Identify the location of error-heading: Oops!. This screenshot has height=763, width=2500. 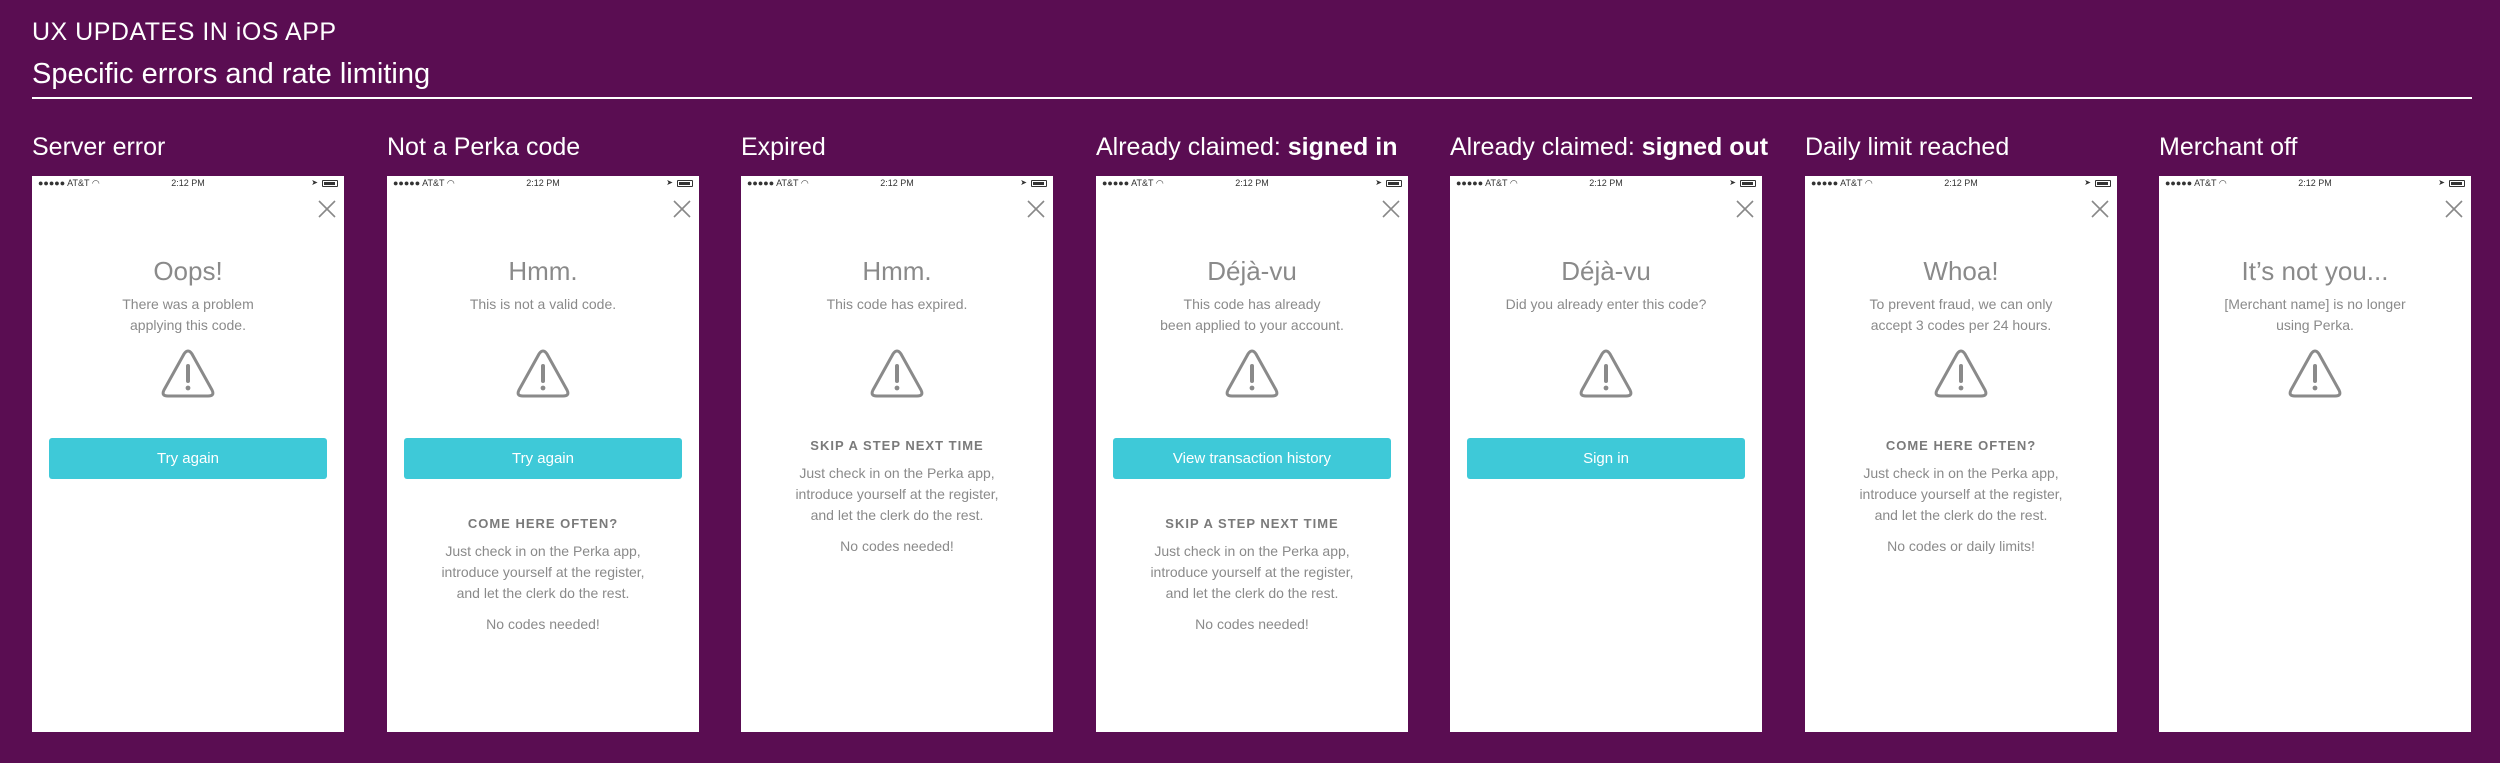
(188, 271).